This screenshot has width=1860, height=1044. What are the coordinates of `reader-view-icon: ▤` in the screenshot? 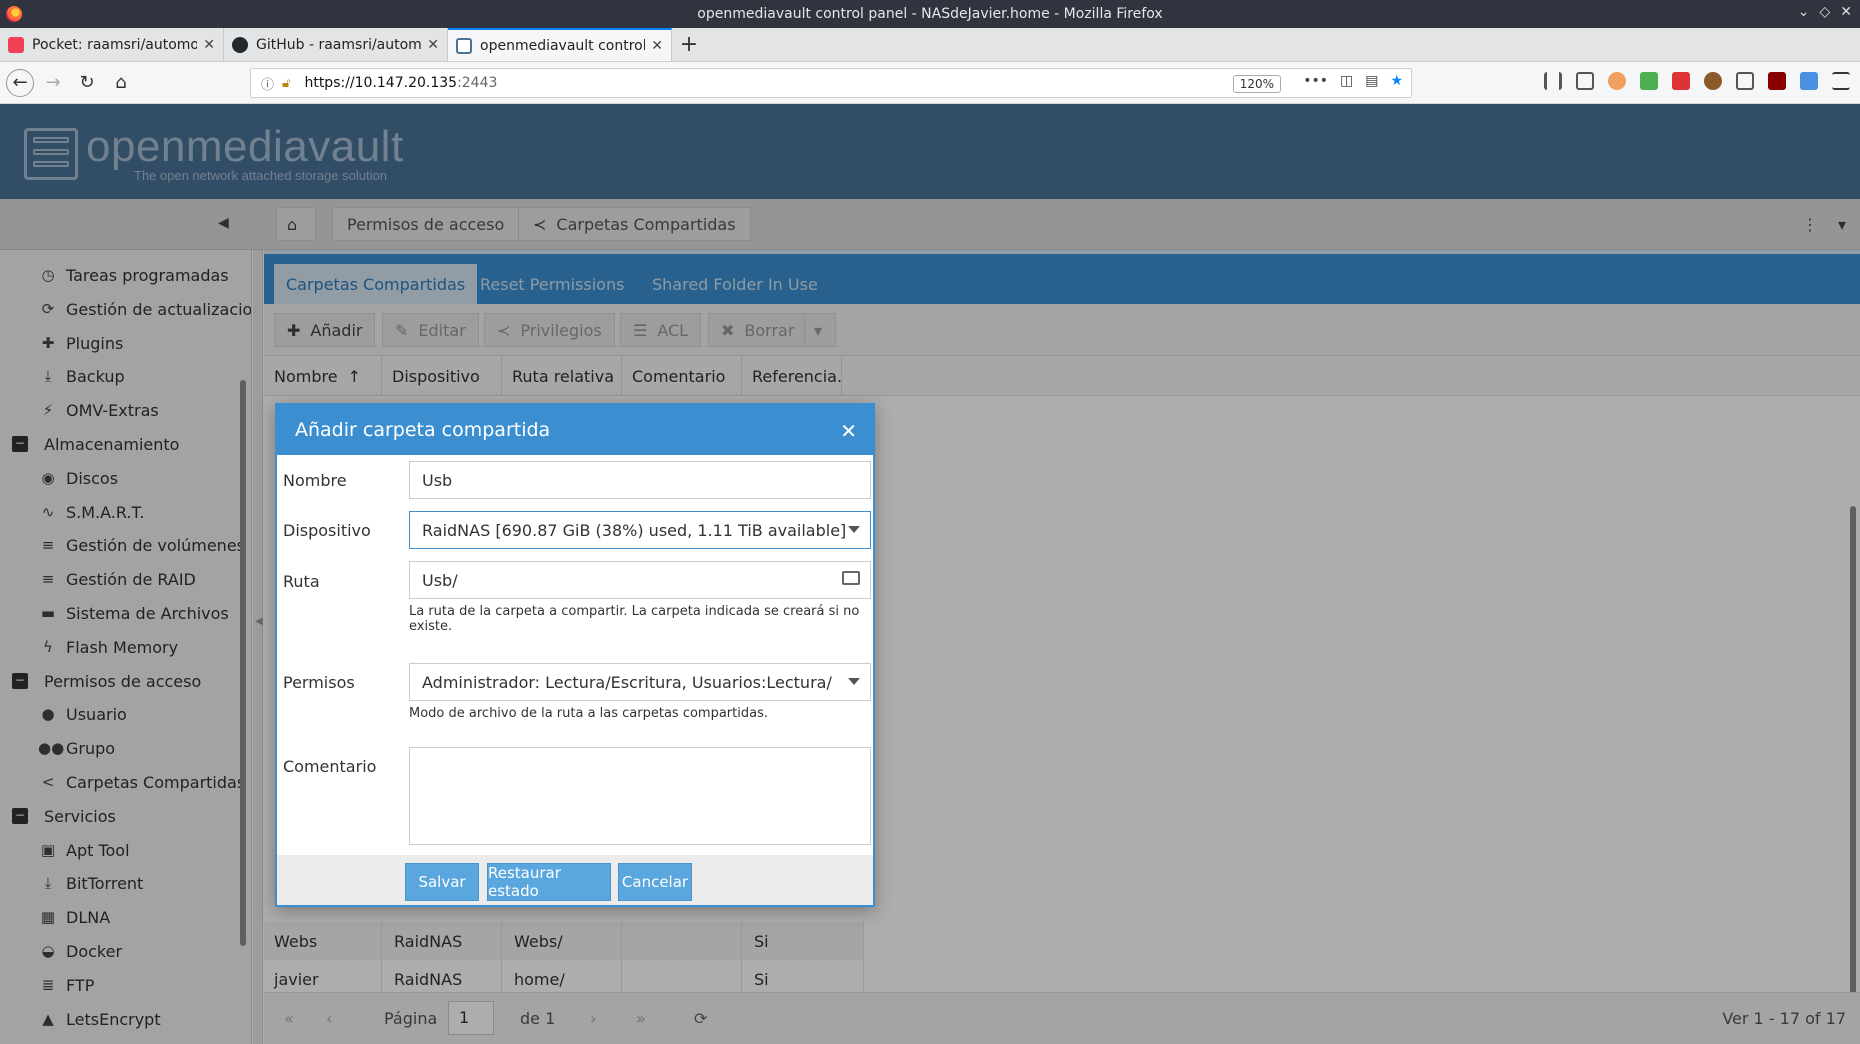 It's located at (1371, 81).